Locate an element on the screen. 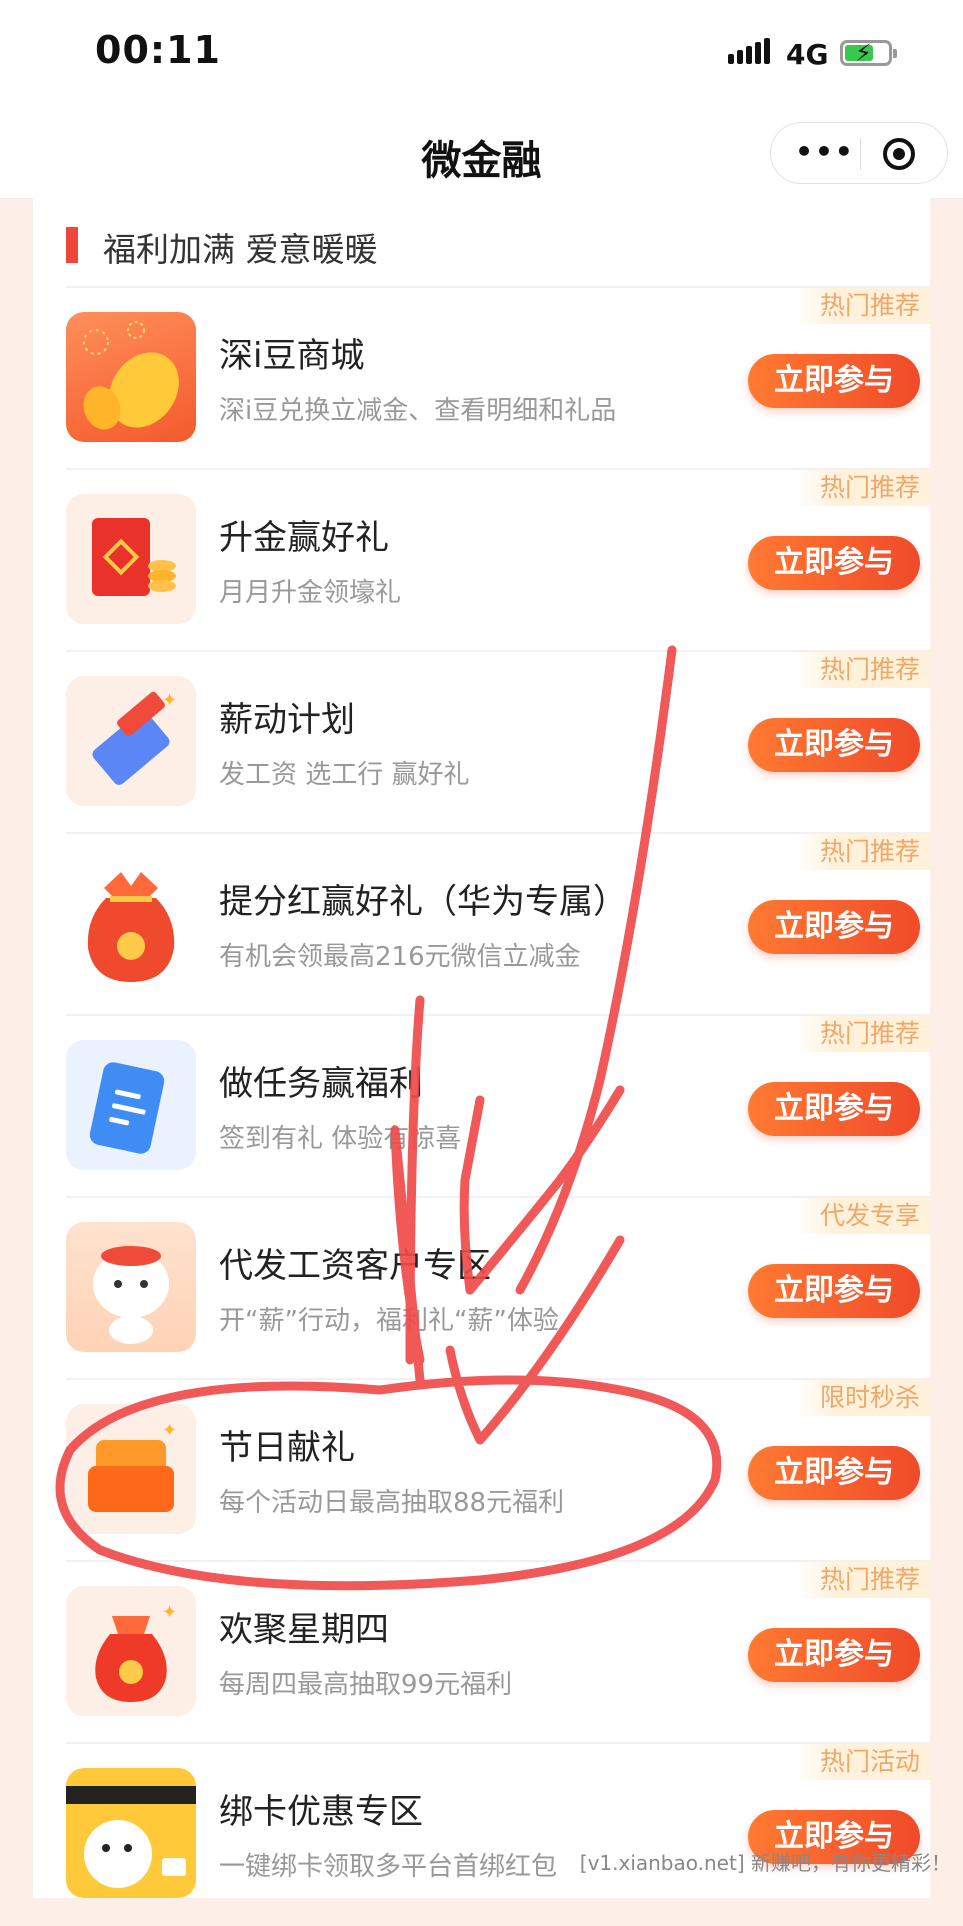 Image resolution: width=963 pixels, height=1926 pixels. list-item: 热门推荐 ✦ 薪动计划 发工资 选工行 赢好礼 立即参与 is located at coordinates (498, 742).